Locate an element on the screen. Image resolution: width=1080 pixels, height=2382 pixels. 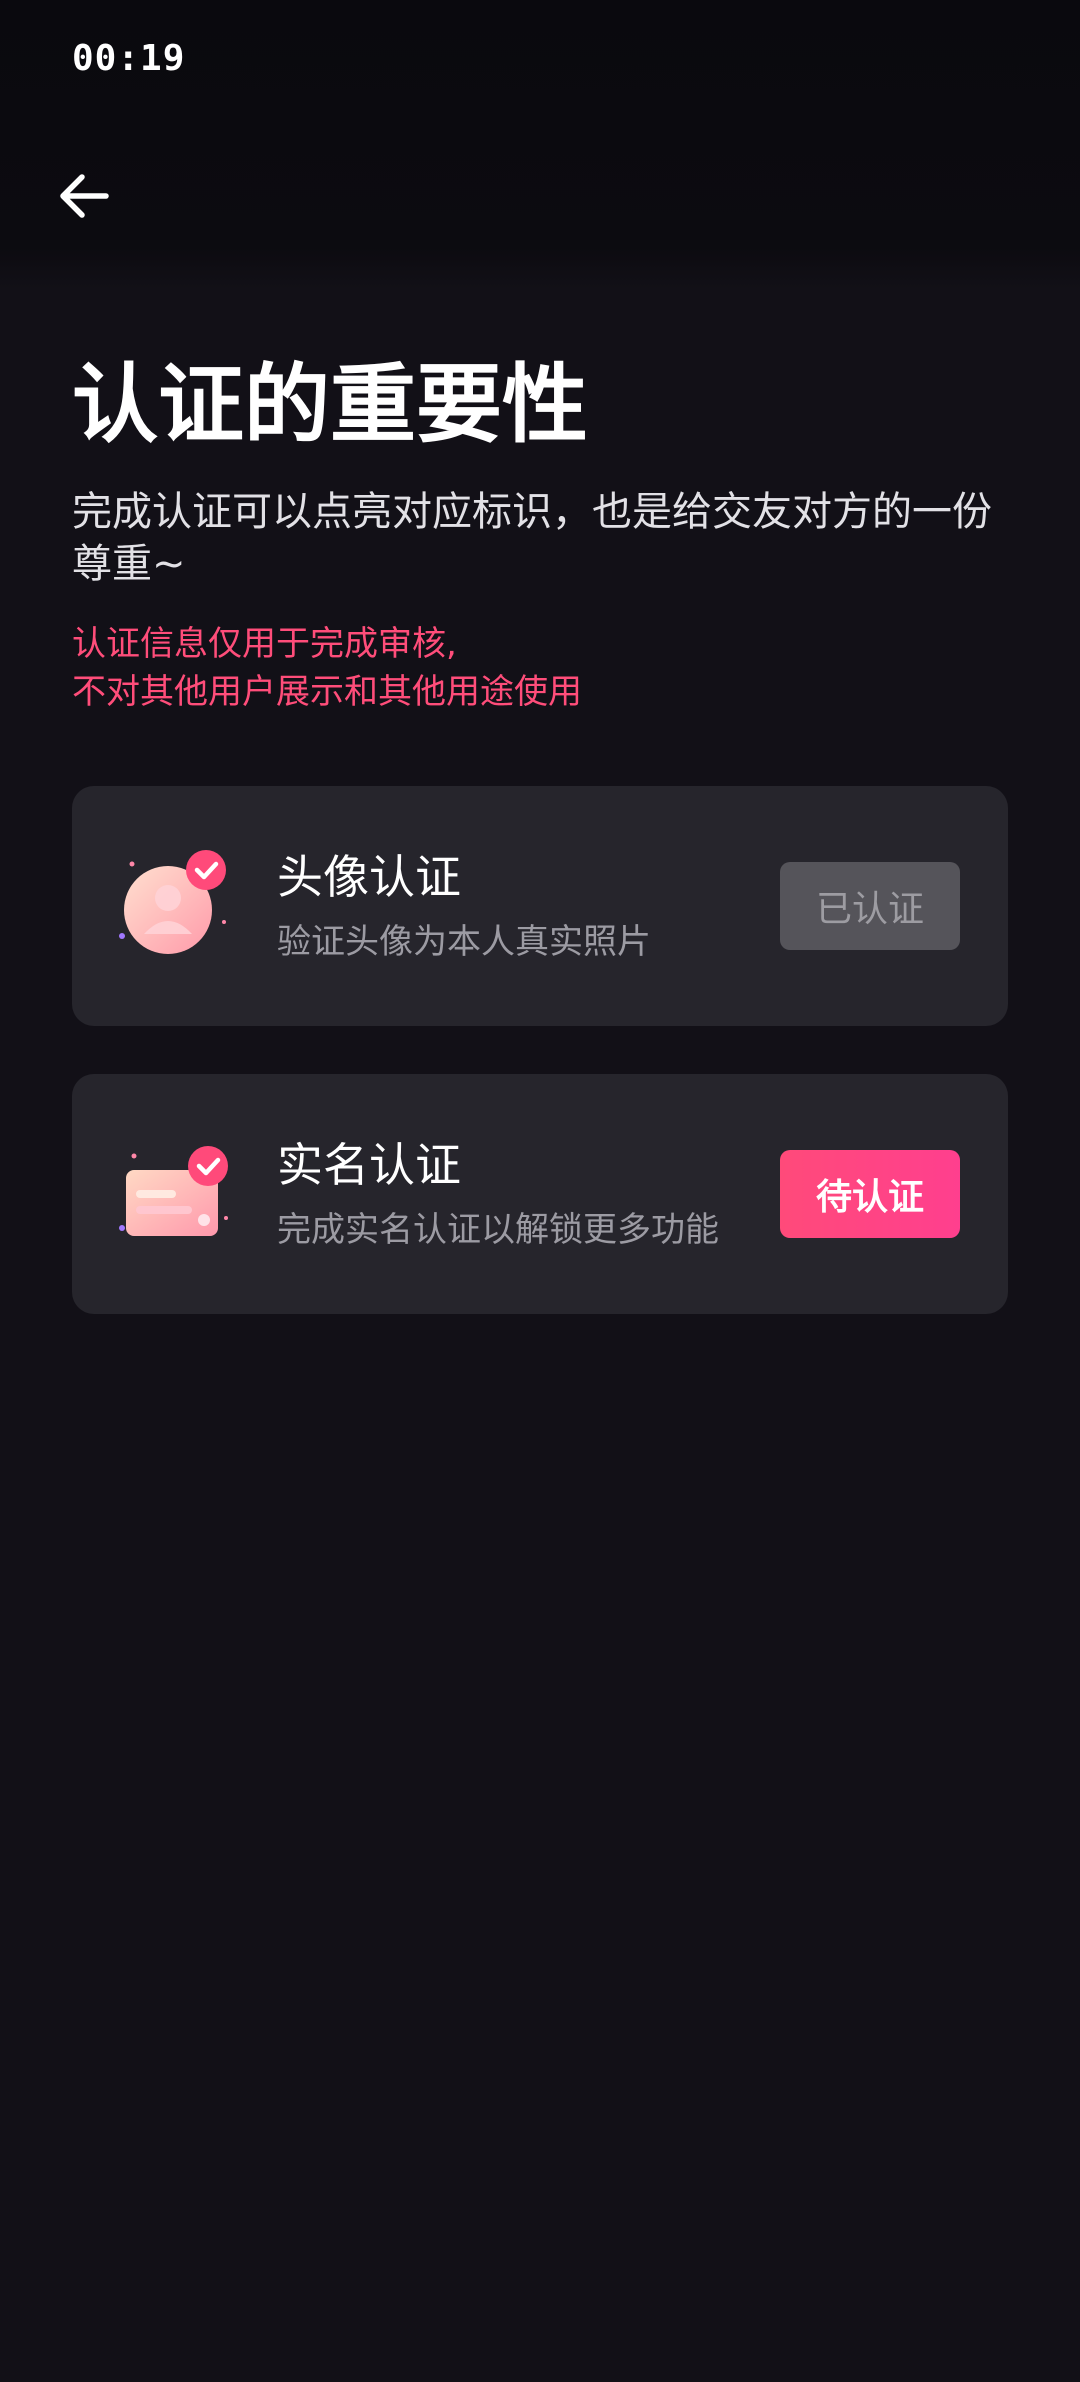
privacy-notice-line-1: 认证信息仅用于完成审核, is located at coordinates (264, 644).